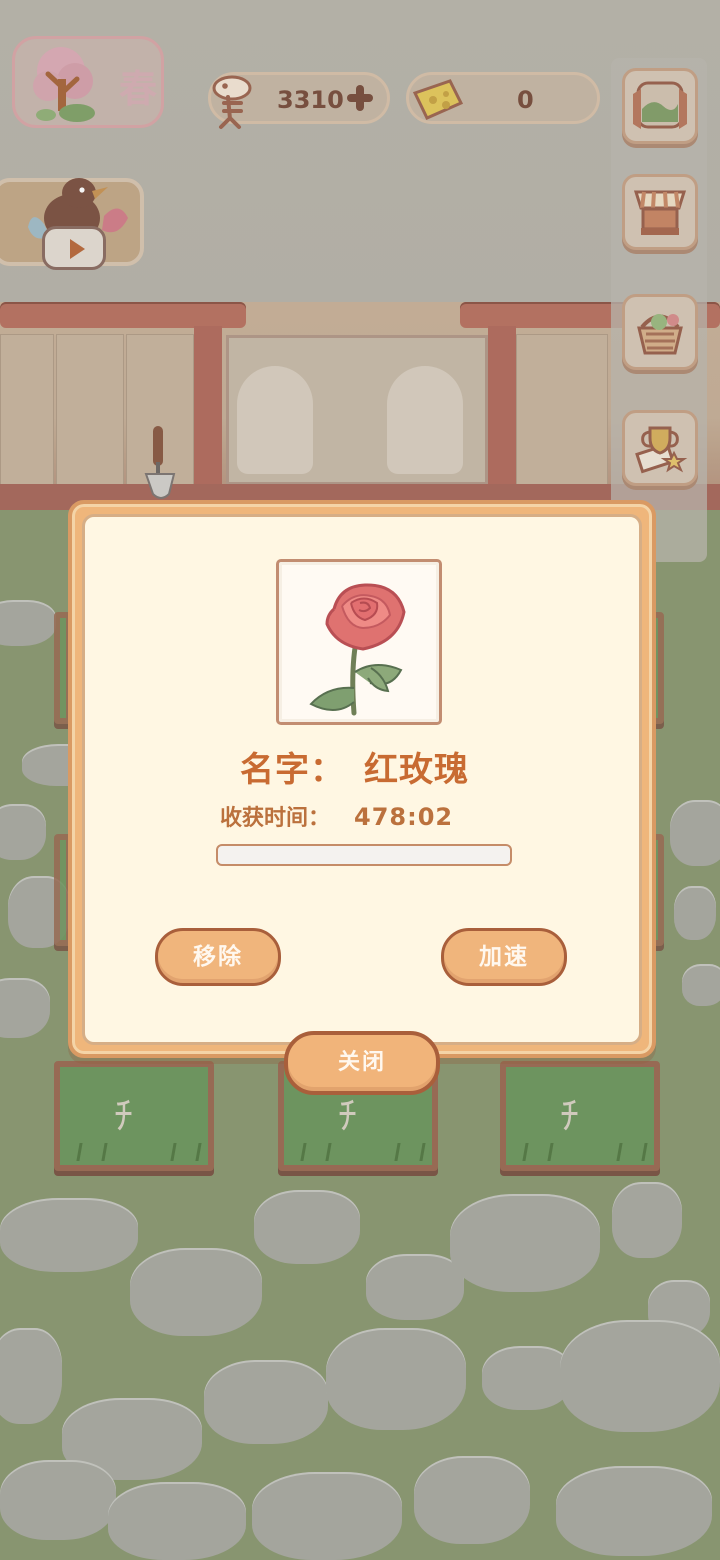  I want to click on close-button: 关闭, so click(362, 1063).